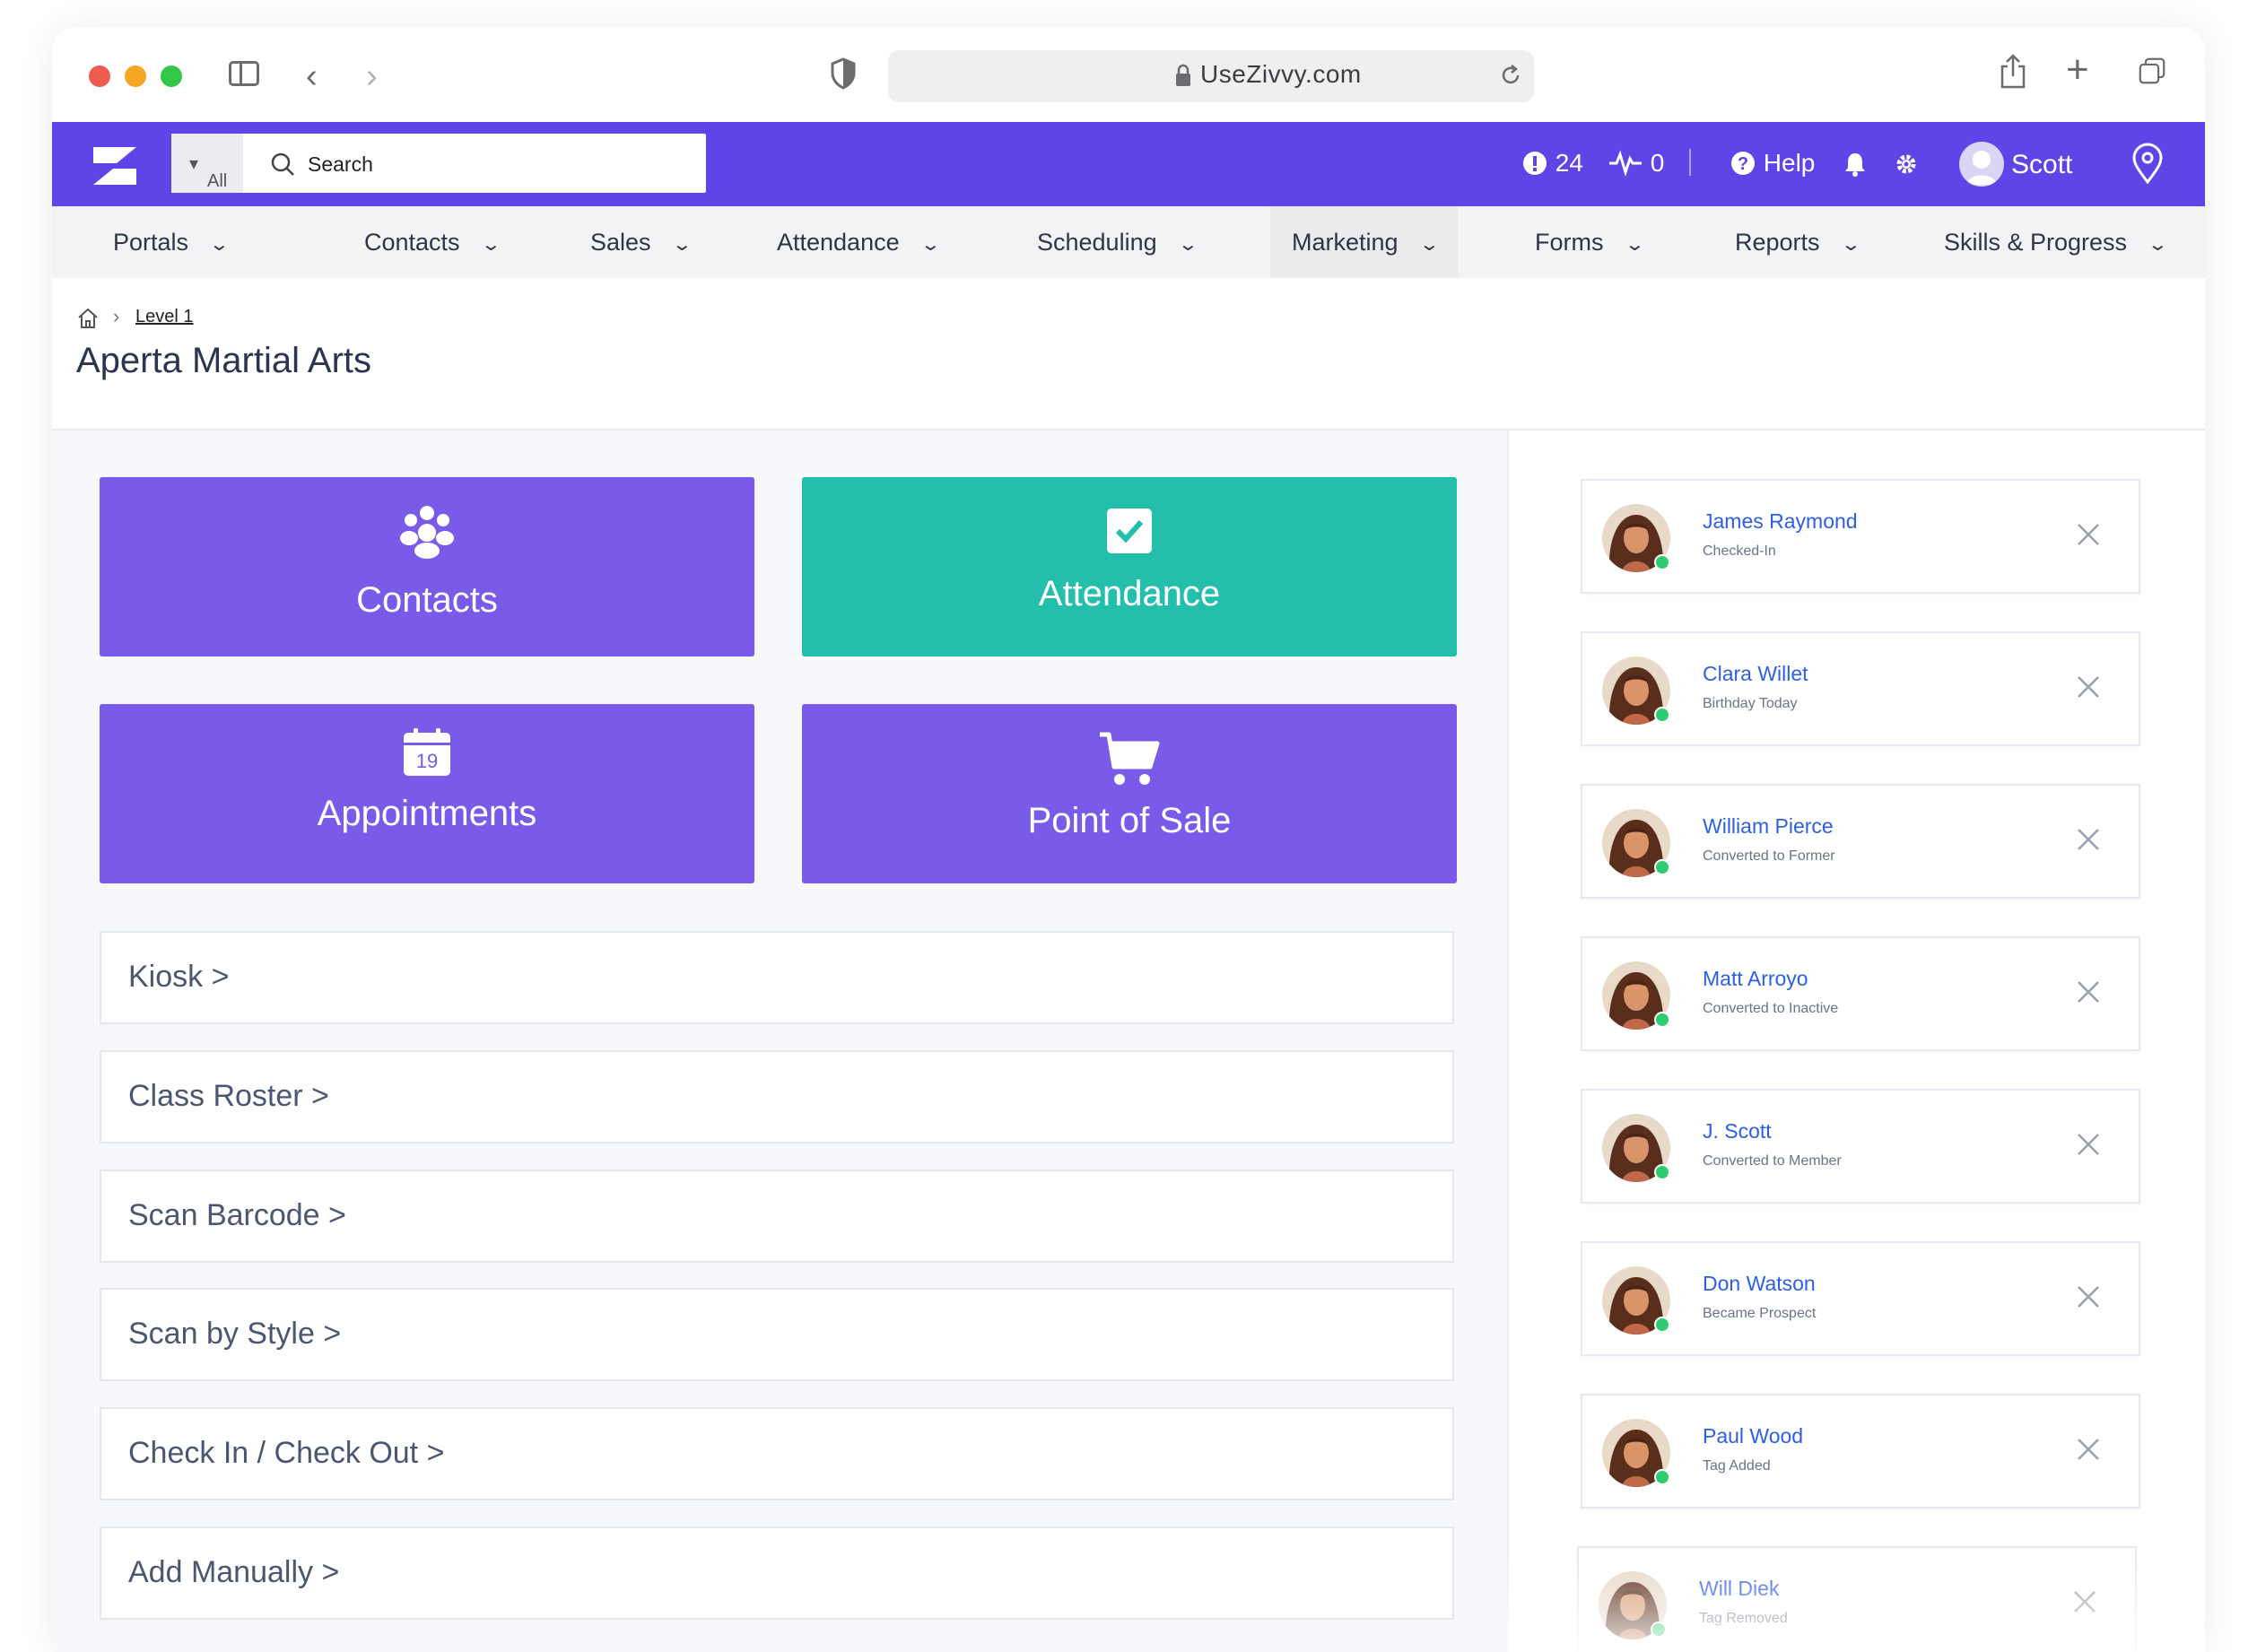  What do you see at coordinates (88, 318) in the screenshot?
I see `home-icon` at bounding box center [88, 318].